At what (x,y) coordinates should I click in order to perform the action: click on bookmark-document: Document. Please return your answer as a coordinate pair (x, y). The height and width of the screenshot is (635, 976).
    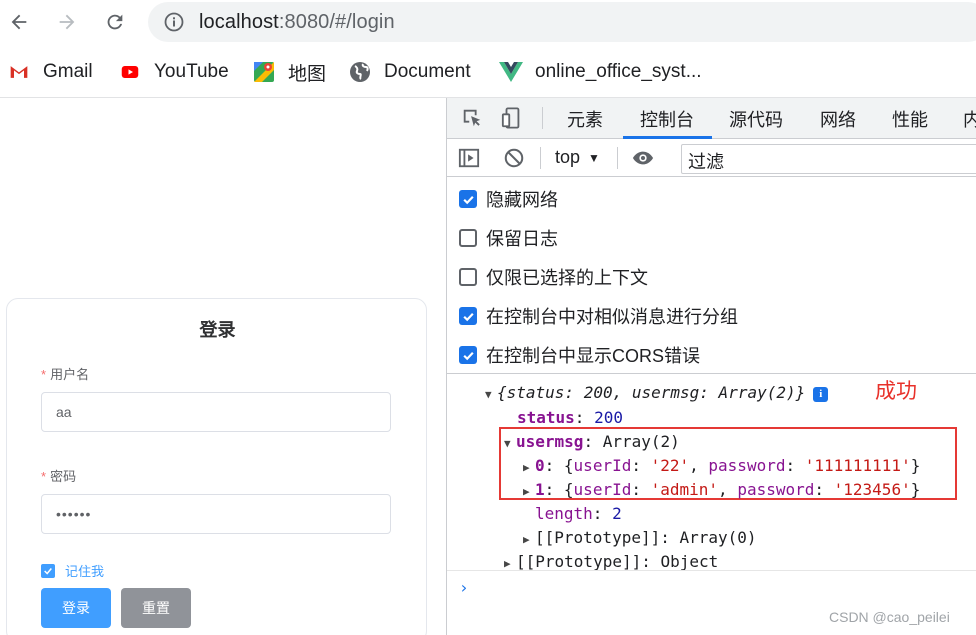
    Looking at the image, I should click on (409, 72).